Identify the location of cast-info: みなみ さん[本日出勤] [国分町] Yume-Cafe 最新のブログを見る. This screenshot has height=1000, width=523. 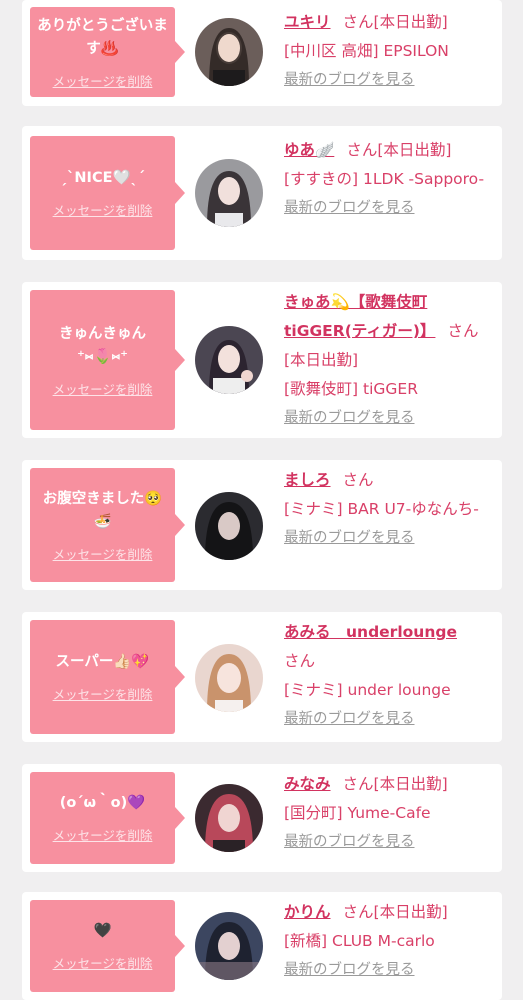
(390, 813).